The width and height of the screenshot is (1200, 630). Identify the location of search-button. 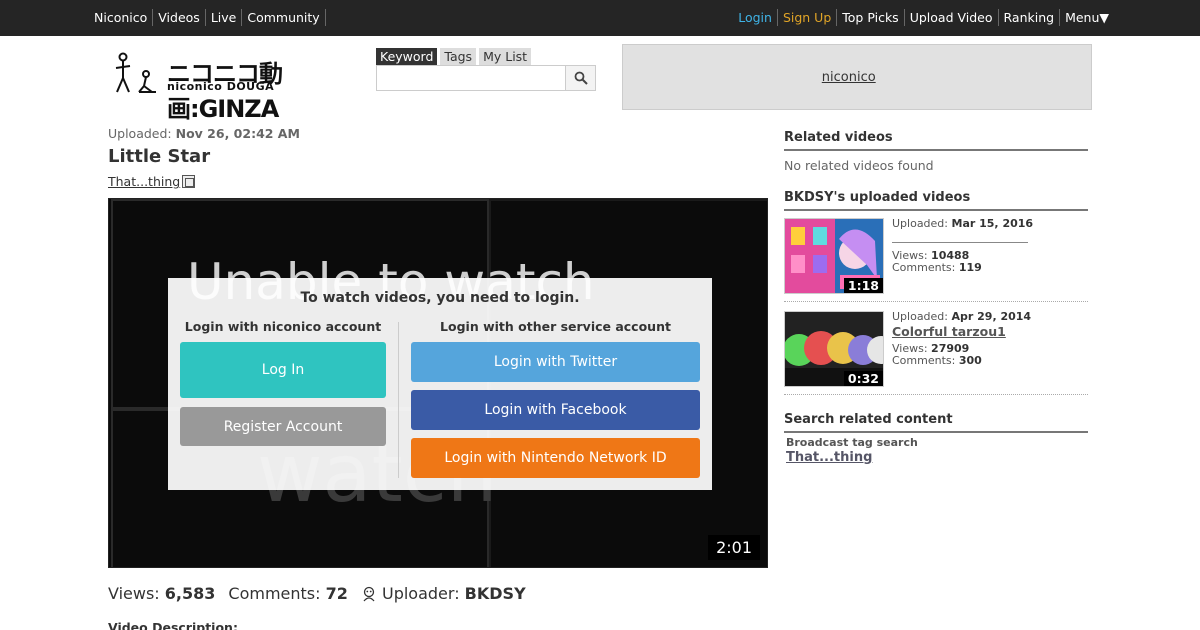
(580, 78).